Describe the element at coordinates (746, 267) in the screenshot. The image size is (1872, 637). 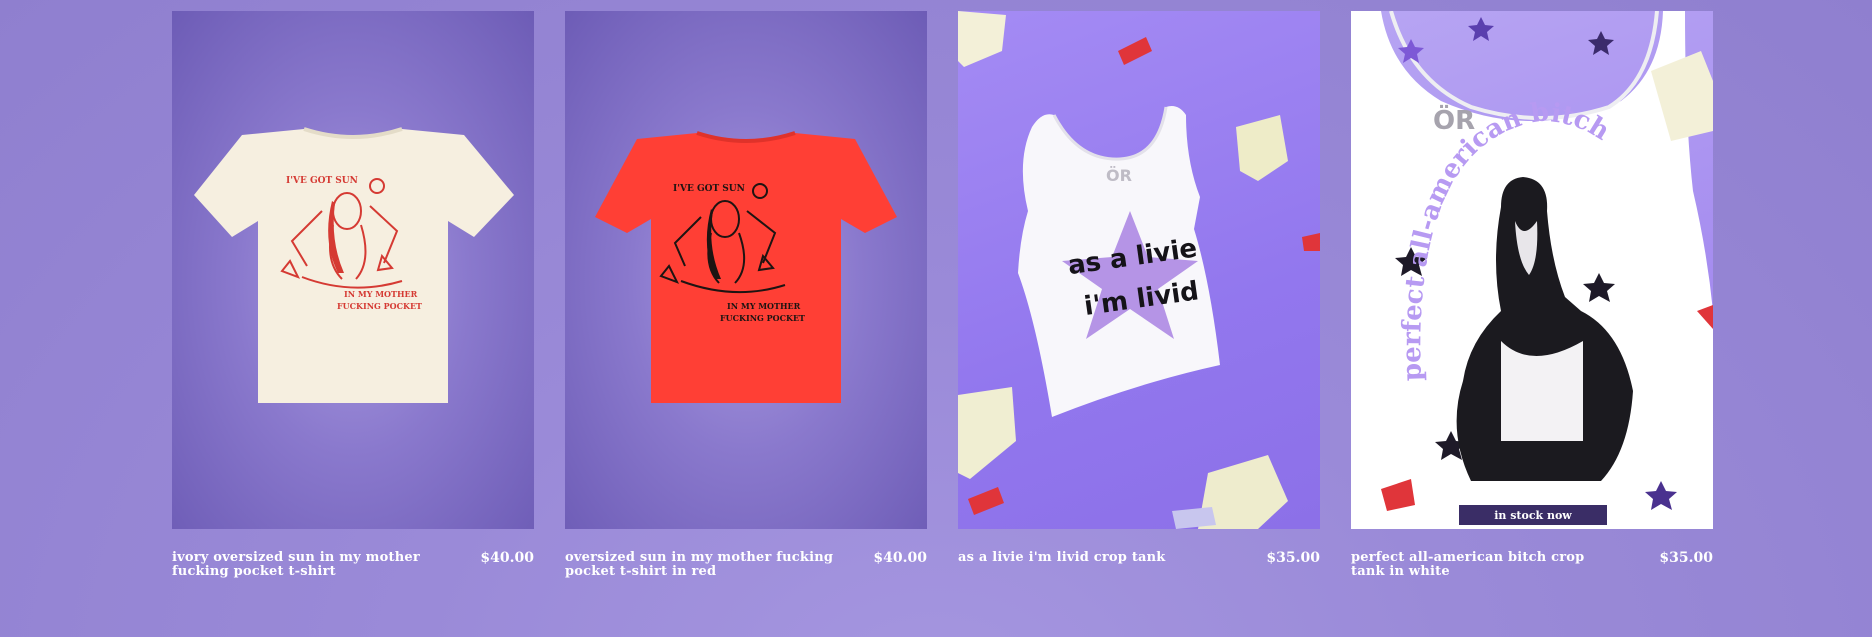
I see `tshirt-red-icon: I'VE GOT SUN IN MY MOTHER FUCKING POCKET` at that location.